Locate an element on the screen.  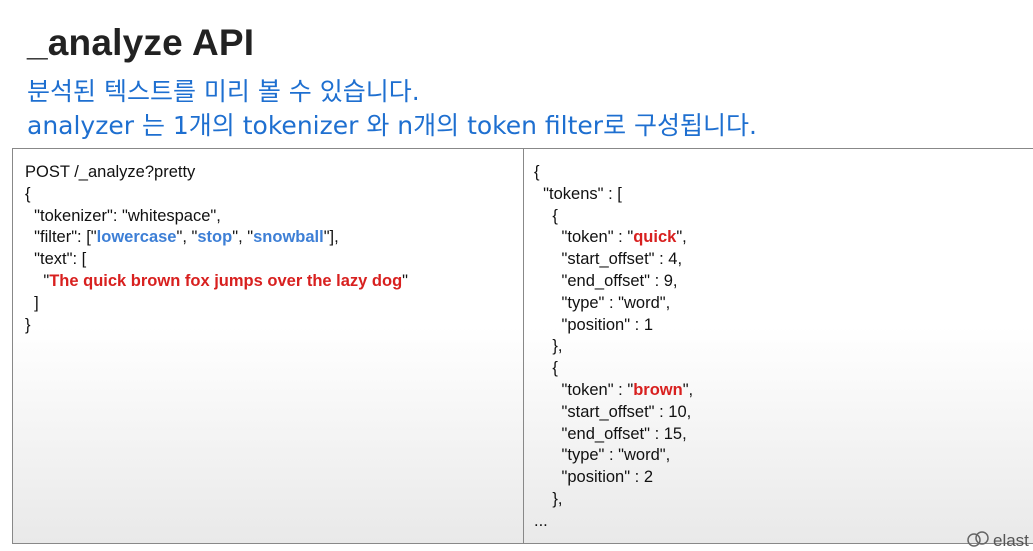
response-line: "position" : 1 is located at coordinates (594, 324).